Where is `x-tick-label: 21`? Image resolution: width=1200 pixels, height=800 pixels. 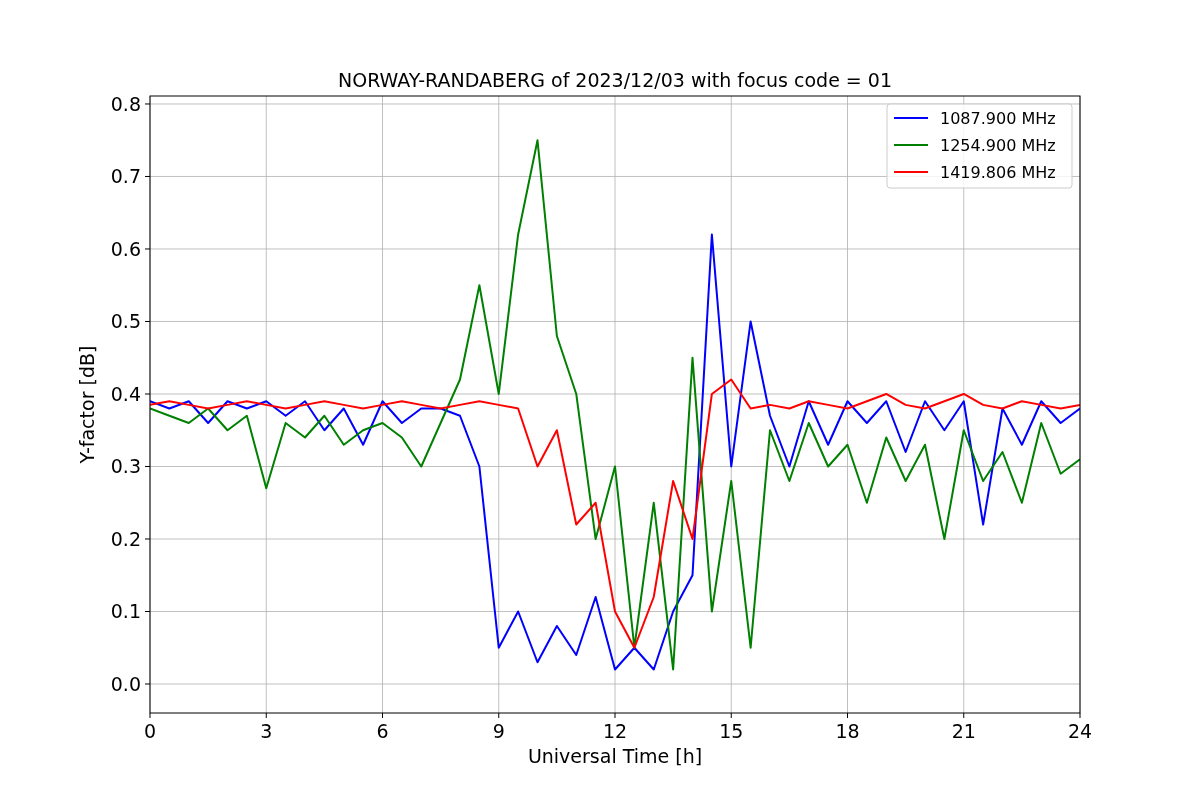
x-tick-label: 21 is located at coordinates (963, 731).